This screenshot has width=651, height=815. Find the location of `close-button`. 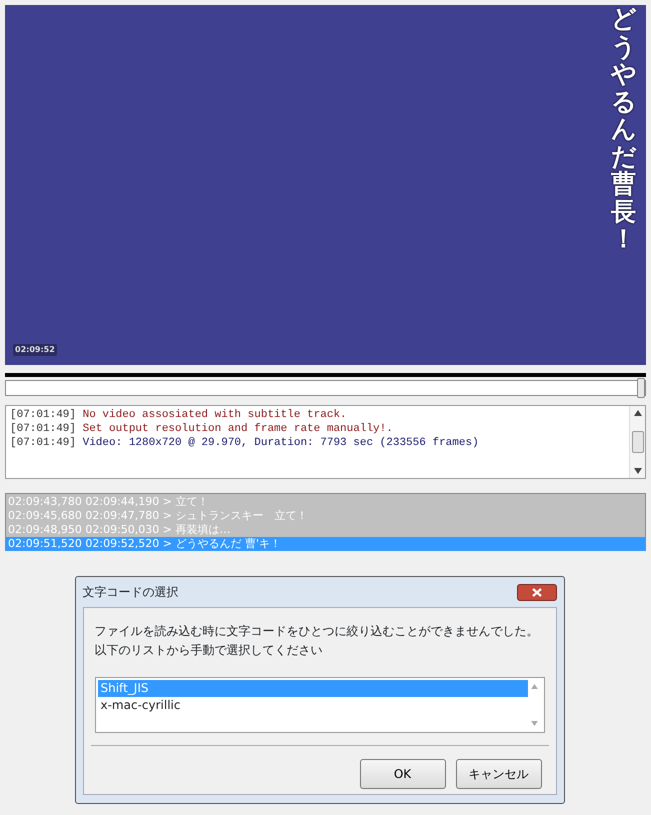

close-button is located at coordinates (536, 592).